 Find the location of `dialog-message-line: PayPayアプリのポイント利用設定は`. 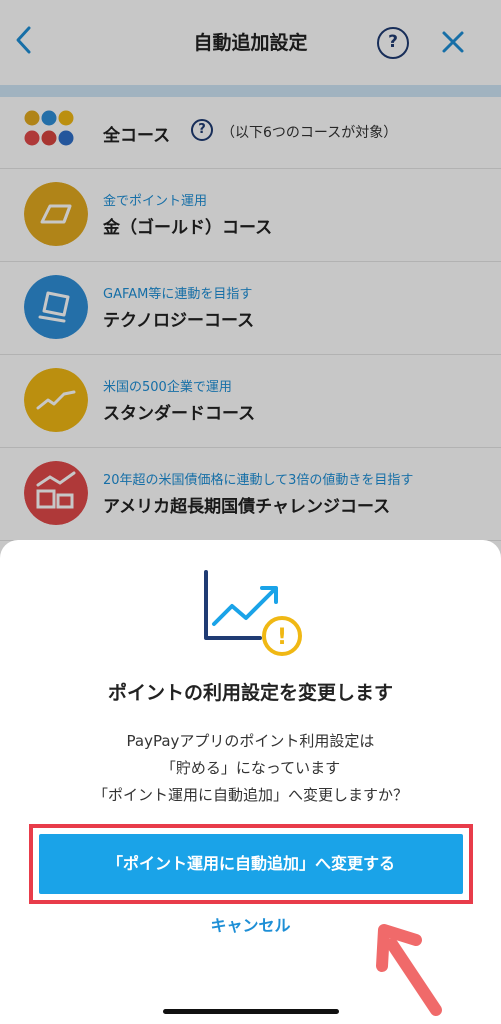

dialog-message-line: PayPayアプリのポイント利用設定は is located at coordinates (250, 741).